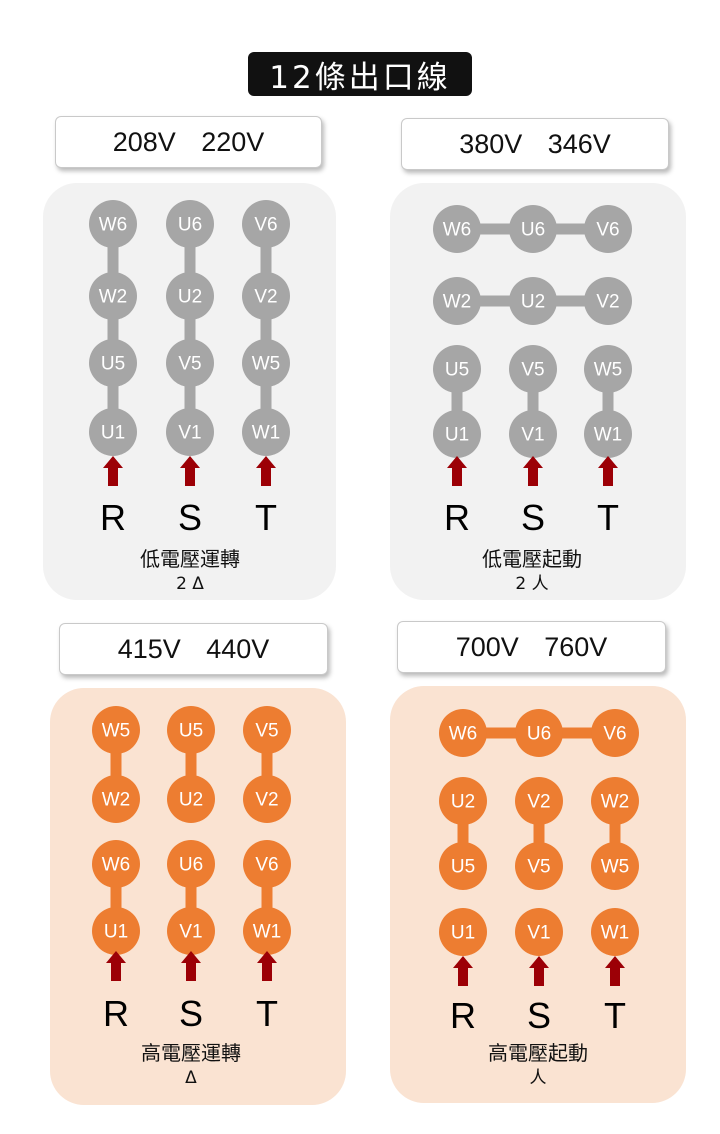 The image size is (720, 1134). What do you see at coordinates (190, 559) in the screenshot?
I see `mode-name: 低電壓運轉` at bounding box center [190, 559].